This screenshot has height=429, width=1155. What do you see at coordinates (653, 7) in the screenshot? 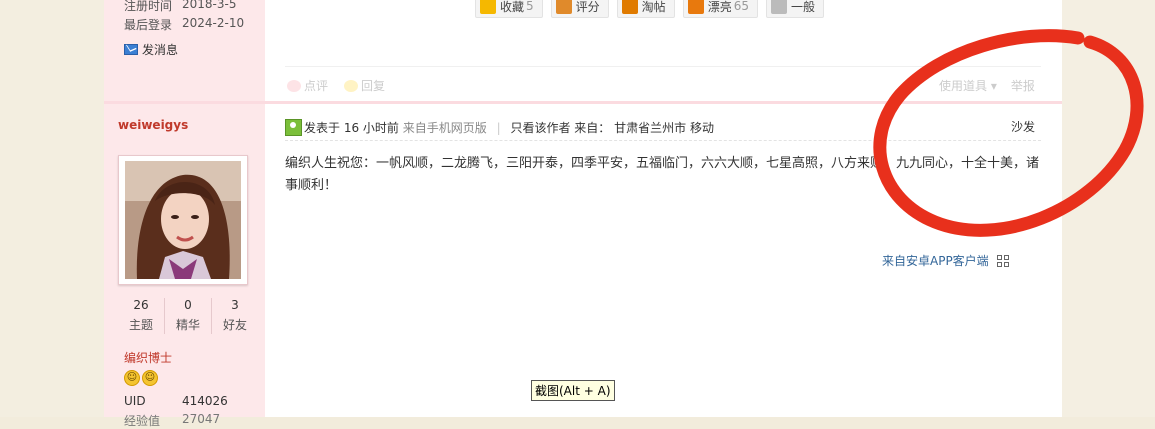
I see `collect-thread-label: 淘帖` at bounding box center [653, 7].